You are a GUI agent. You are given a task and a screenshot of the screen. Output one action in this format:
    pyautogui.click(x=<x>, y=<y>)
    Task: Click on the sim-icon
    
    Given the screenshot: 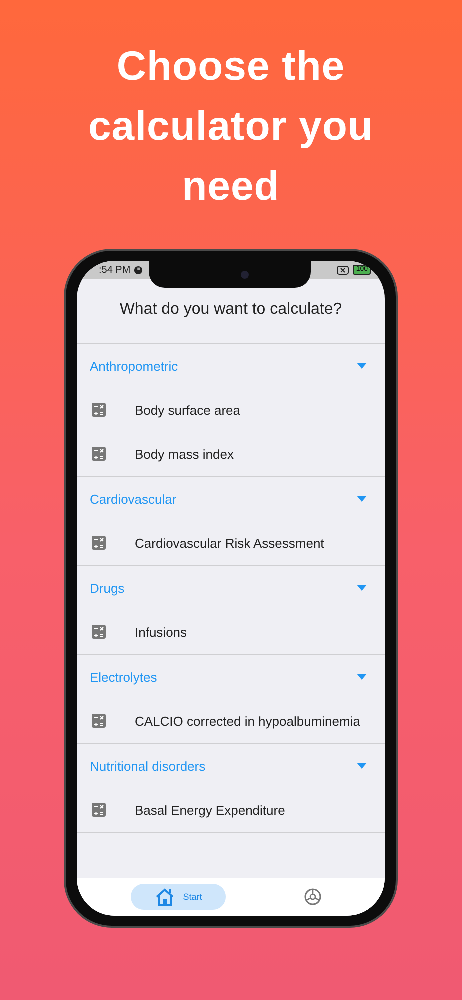 What is the action you would take?
    pyautogui.click(x=343, y=270)
    